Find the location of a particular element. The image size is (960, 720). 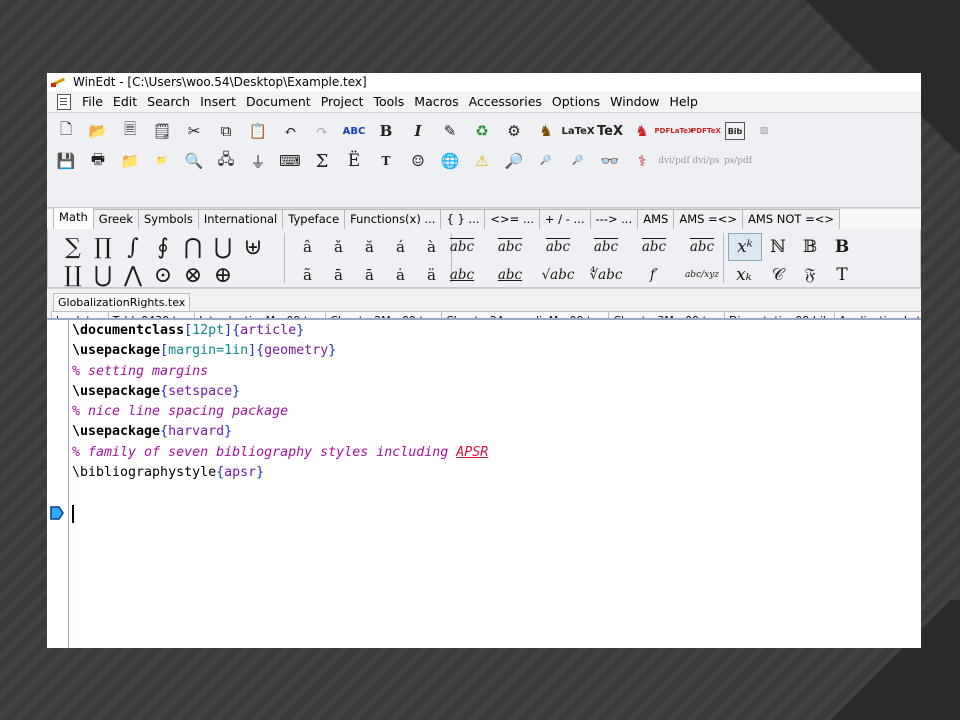

smiley-icon: ☺ is located at coordinates (418, 161).